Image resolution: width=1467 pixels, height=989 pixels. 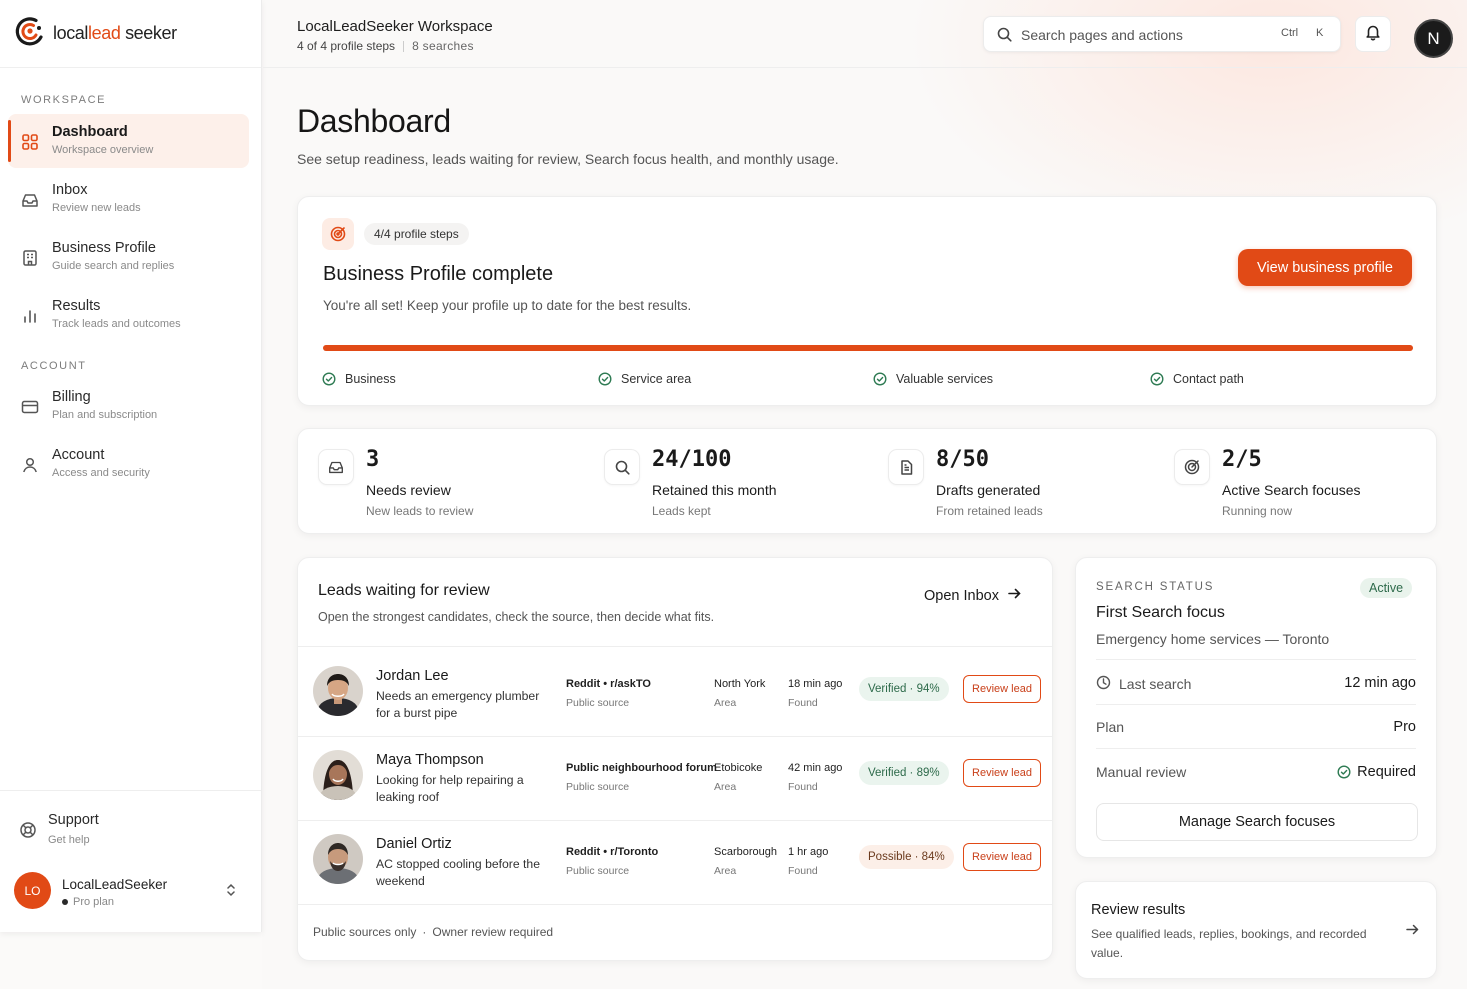 I want to click on sidebar-item-business-profile: Business Profile Guide search and replies, so click(x=128, y=257).